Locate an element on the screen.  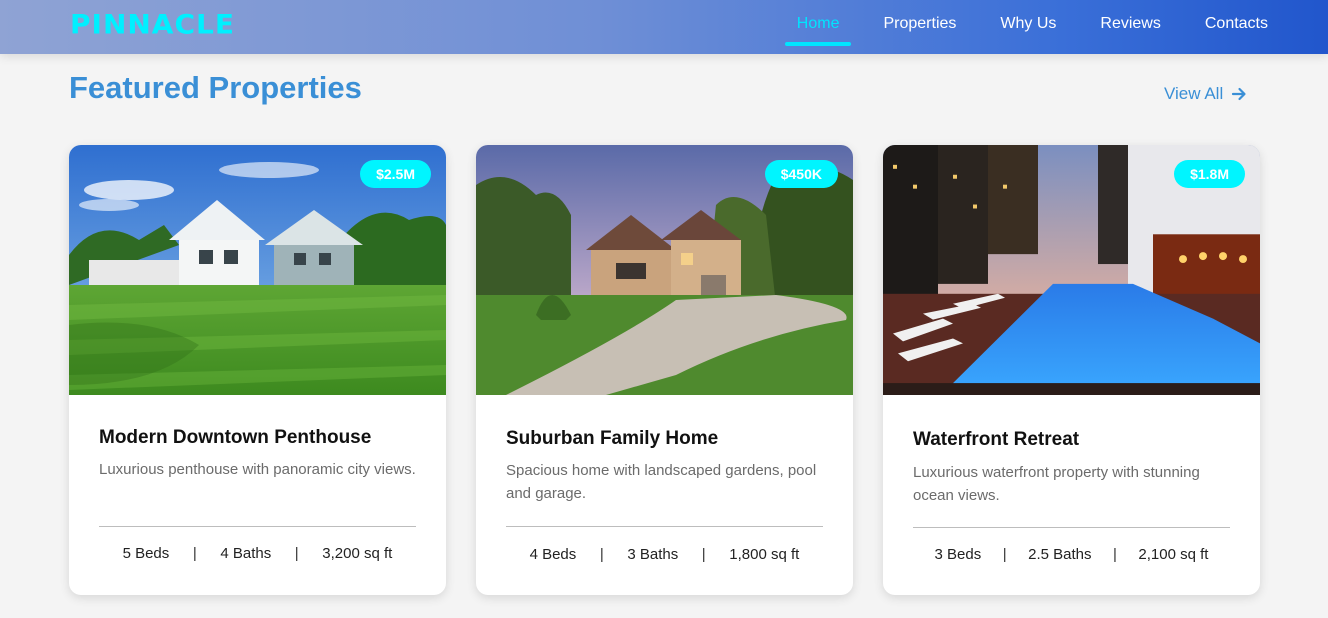
beds-count: 5 Beds is located at coordinates (146, 553).